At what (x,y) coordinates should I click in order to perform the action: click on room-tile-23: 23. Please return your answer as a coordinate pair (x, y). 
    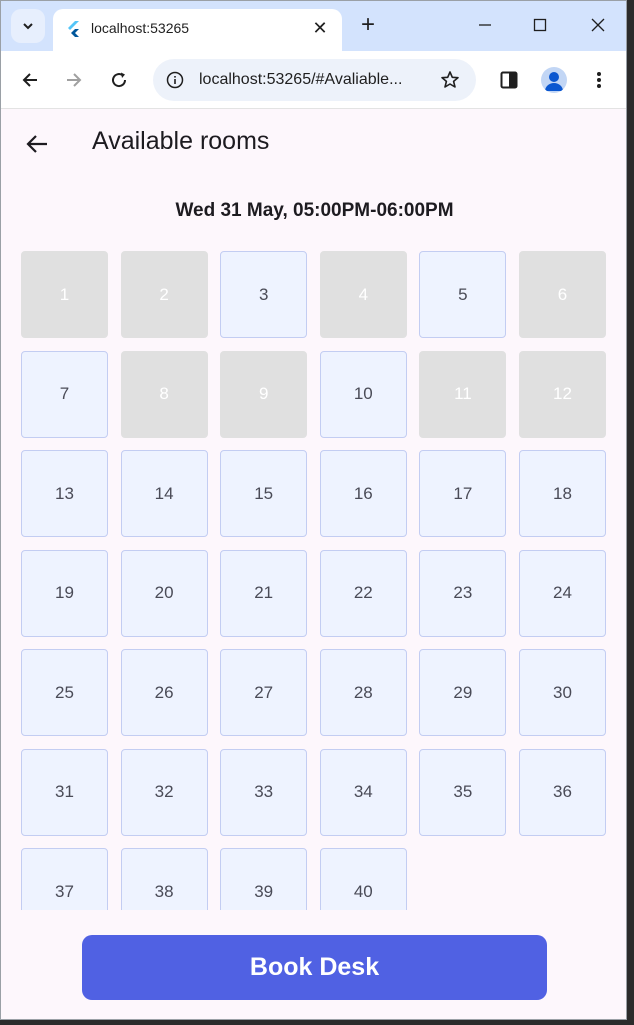
    Looking at the image, I should click on (463, 593).